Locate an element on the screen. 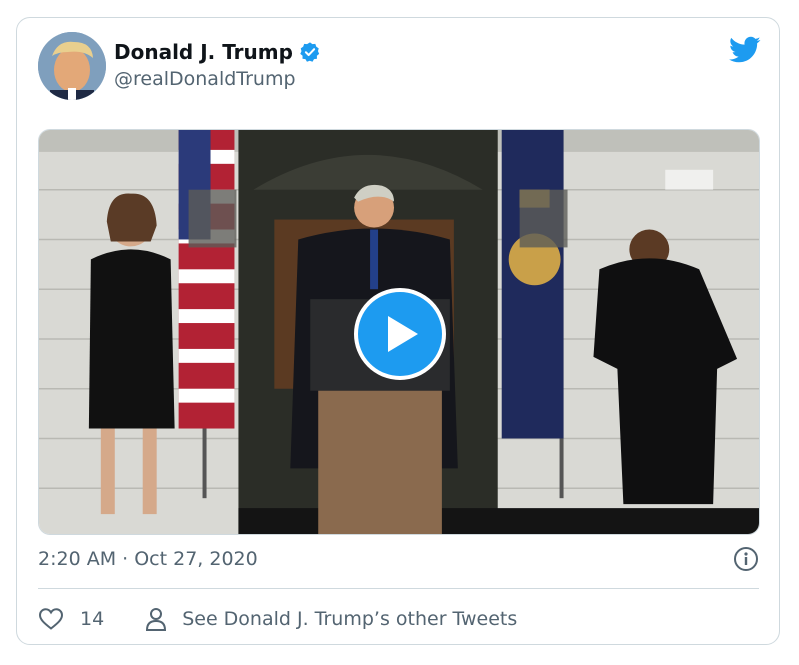 The height and width of the screenshot is (665, 799). tweet-timestamp: 2:20 AM · Oct 27, 2020 is located at coordinates (148, 559).